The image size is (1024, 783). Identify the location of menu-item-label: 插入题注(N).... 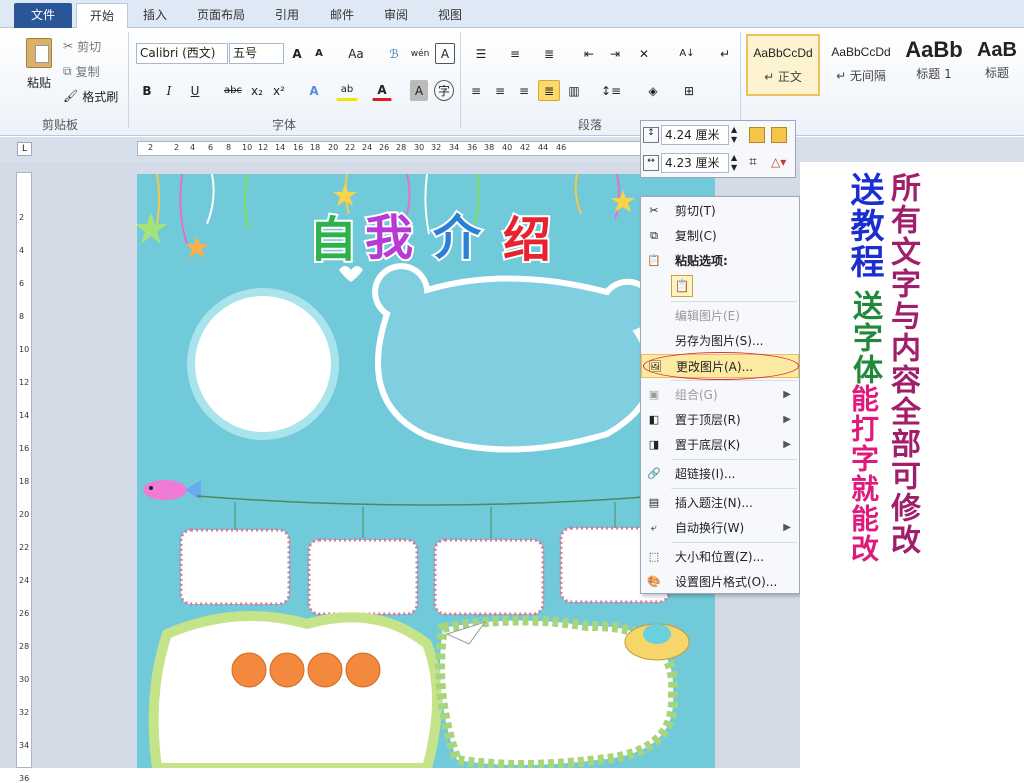
(714, 503).